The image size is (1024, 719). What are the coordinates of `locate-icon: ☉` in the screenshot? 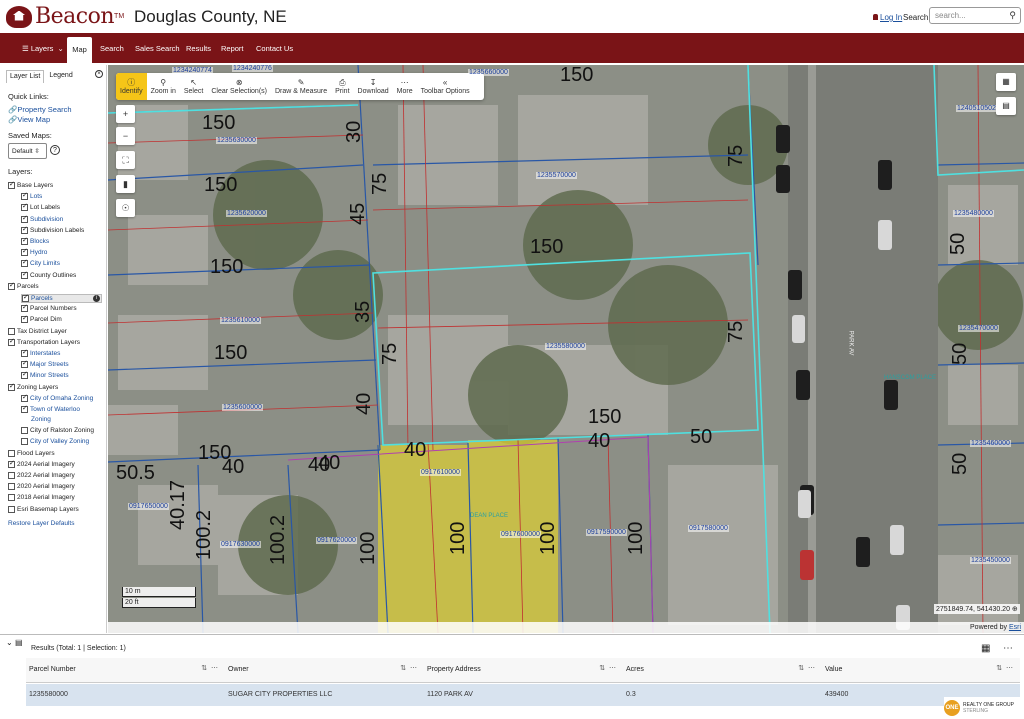 It's located at (125, 208).